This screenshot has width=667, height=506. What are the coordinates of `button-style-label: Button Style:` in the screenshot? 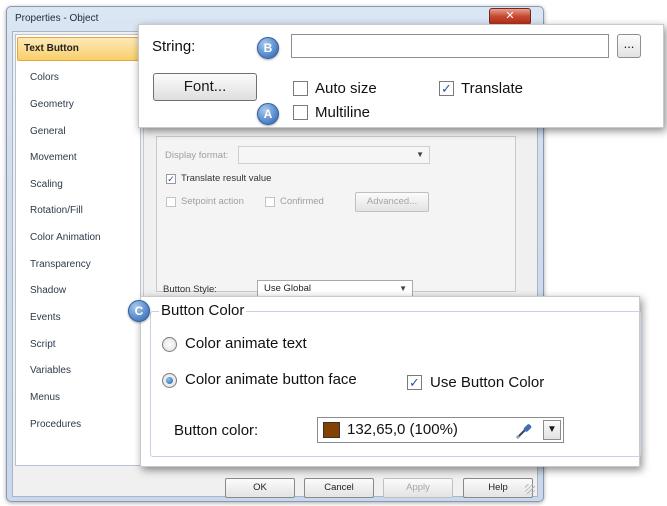 It's located at (190, 289).